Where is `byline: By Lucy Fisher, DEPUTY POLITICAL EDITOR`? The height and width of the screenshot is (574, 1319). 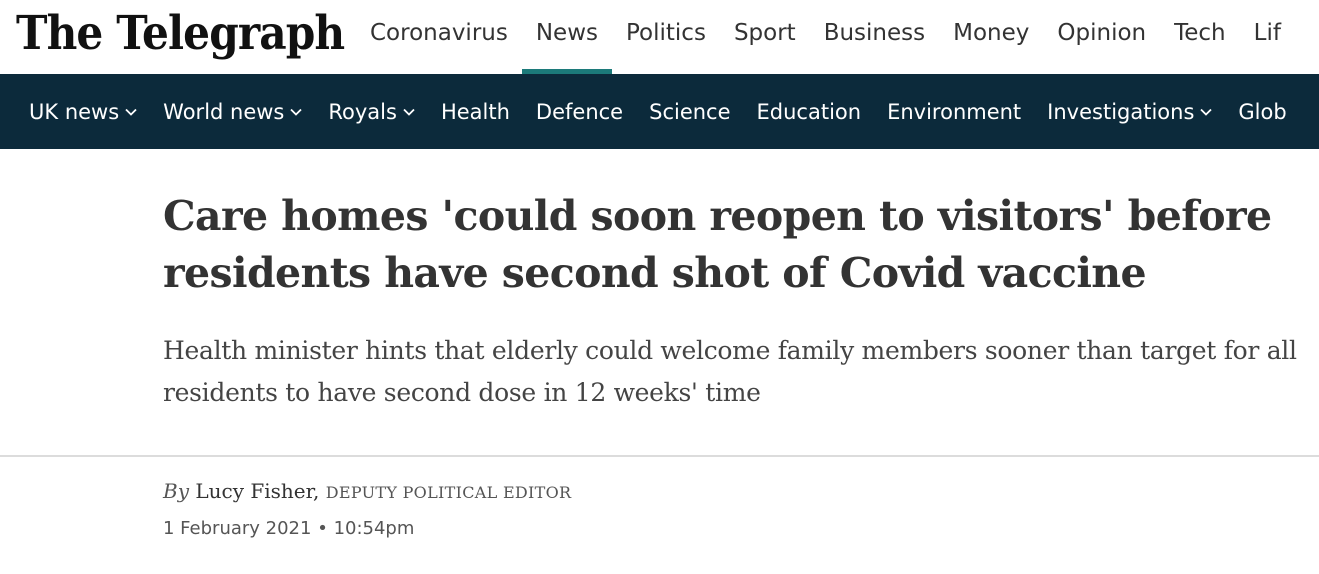 byline: By Lucy Fisher, DEPUTY POLITICAL EDITOR is located at coordinates (367, 491).